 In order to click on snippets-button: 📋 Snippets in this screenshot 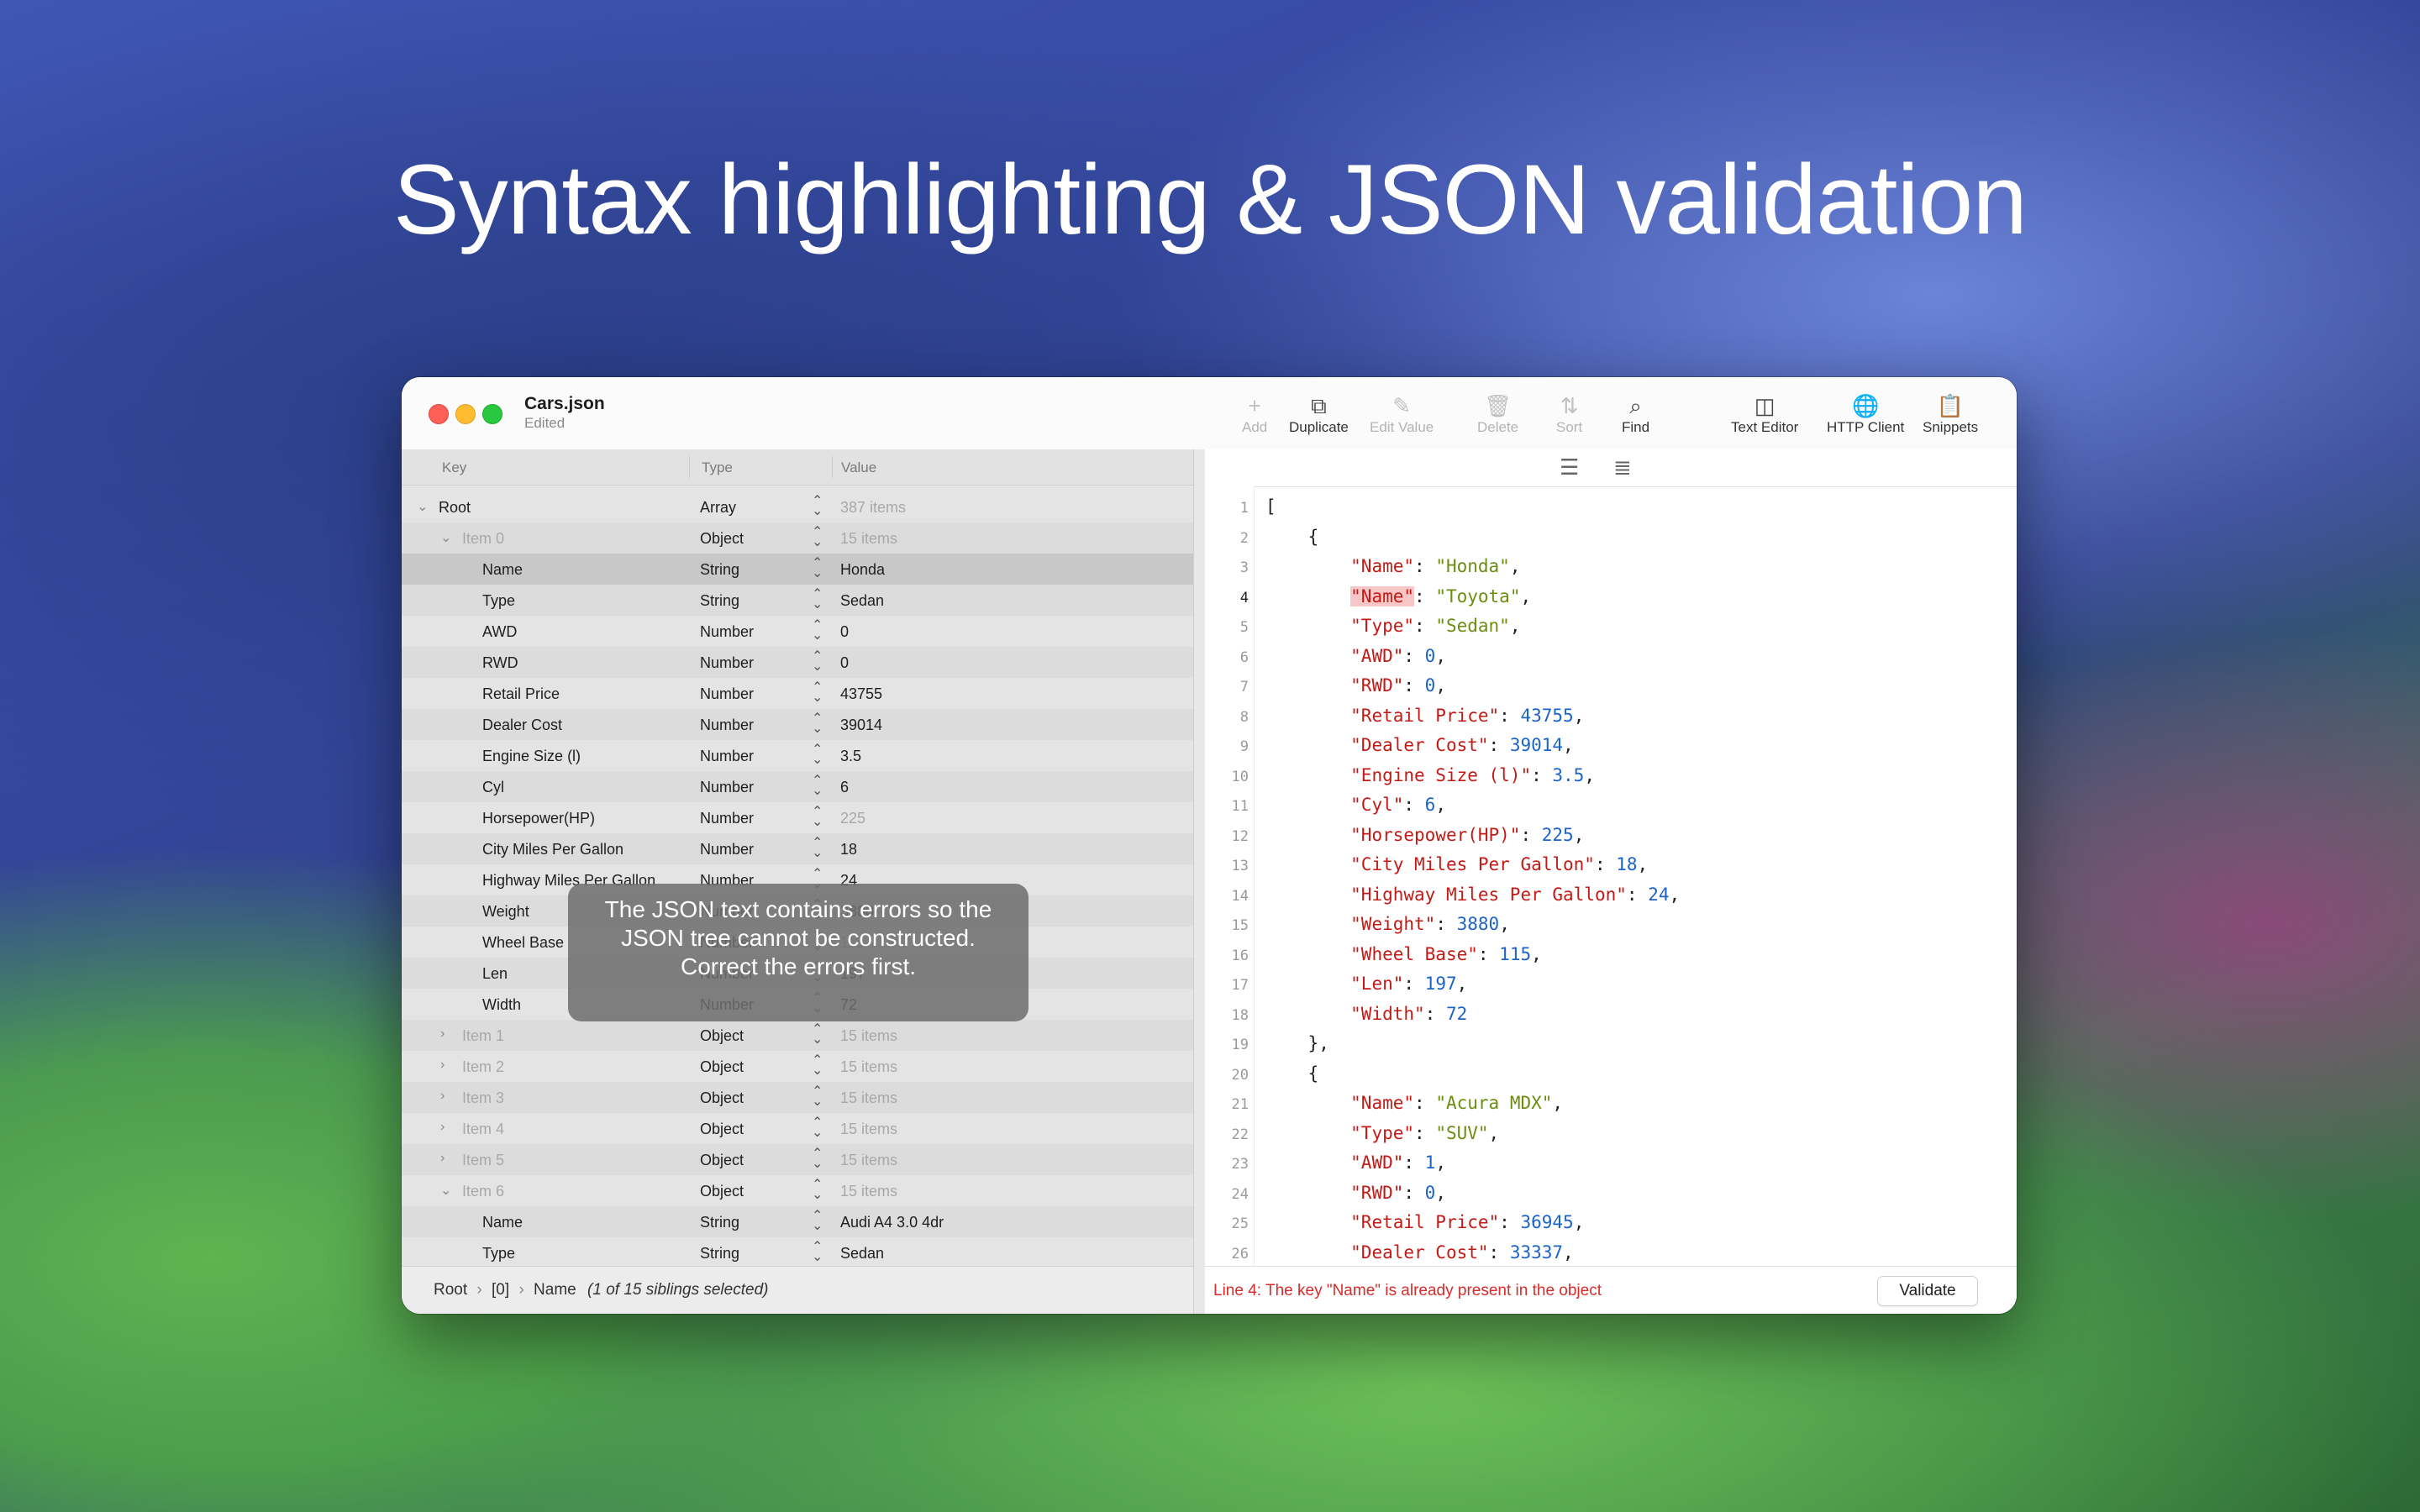, I will do `click(1950, 414)`.